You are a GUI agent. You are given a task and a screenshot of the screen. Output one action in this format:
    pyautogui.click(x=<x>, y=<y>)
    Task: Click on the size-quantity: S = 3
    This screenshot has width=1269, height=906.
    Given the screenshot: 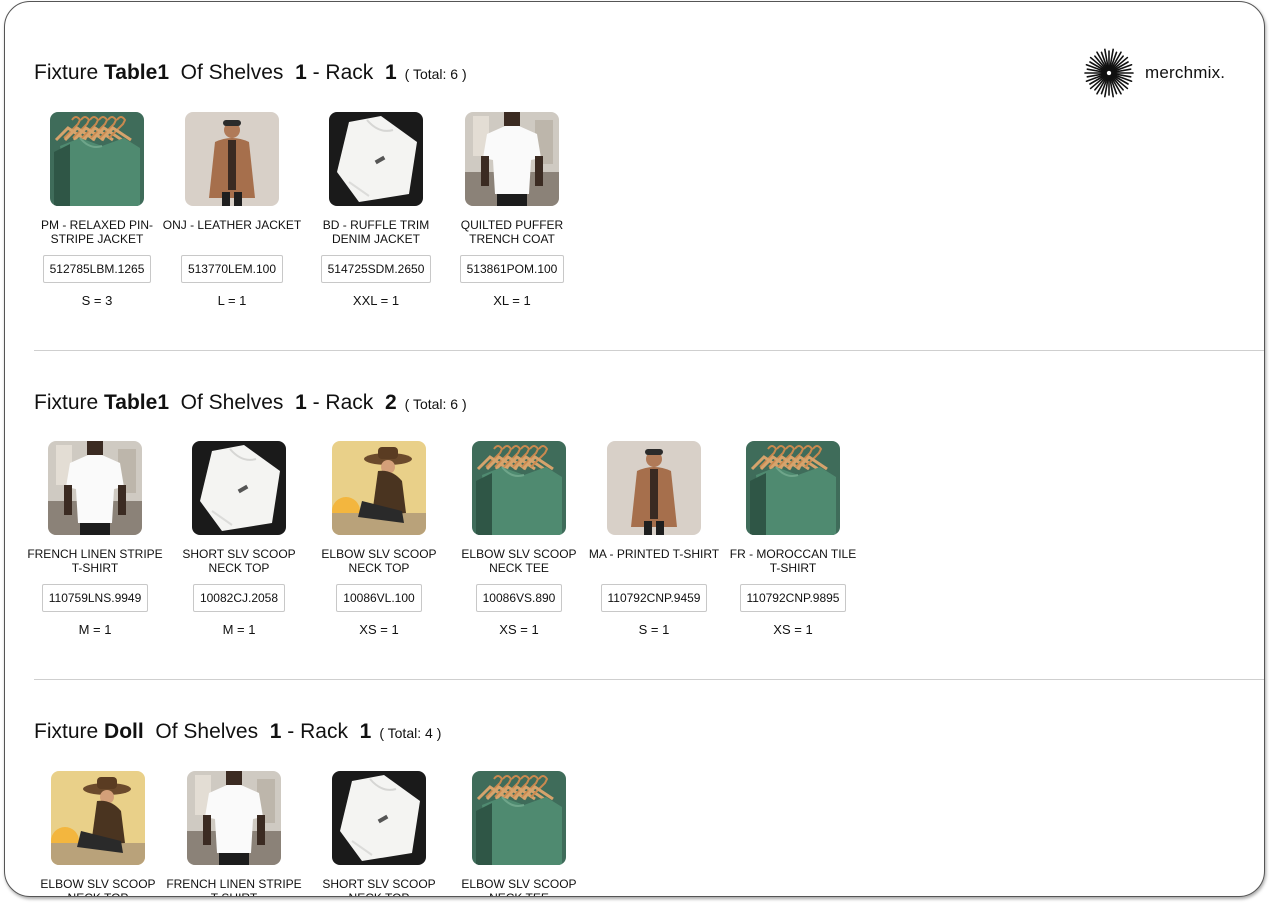 What is the action you would take?
    pyautogui.click(x=97, y=300)
    